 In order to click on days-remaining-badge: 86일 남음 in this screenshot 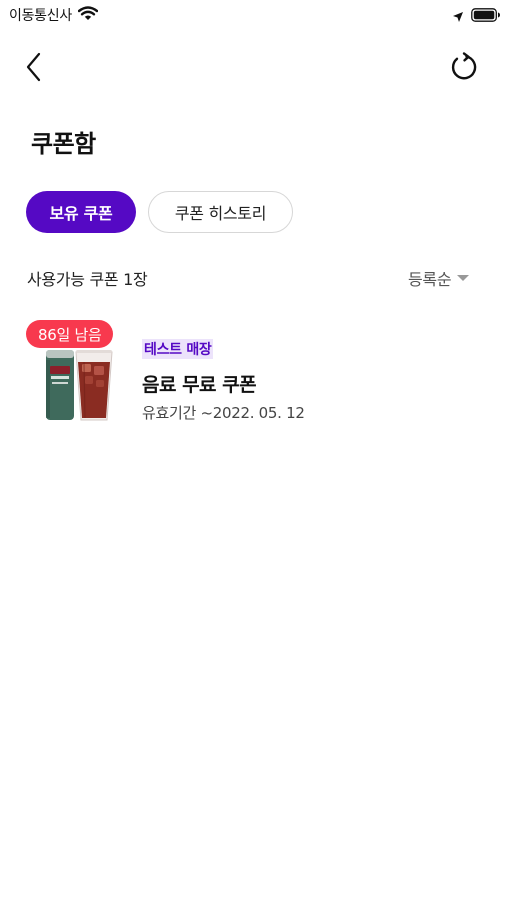, I will do `click(70, 334)`.